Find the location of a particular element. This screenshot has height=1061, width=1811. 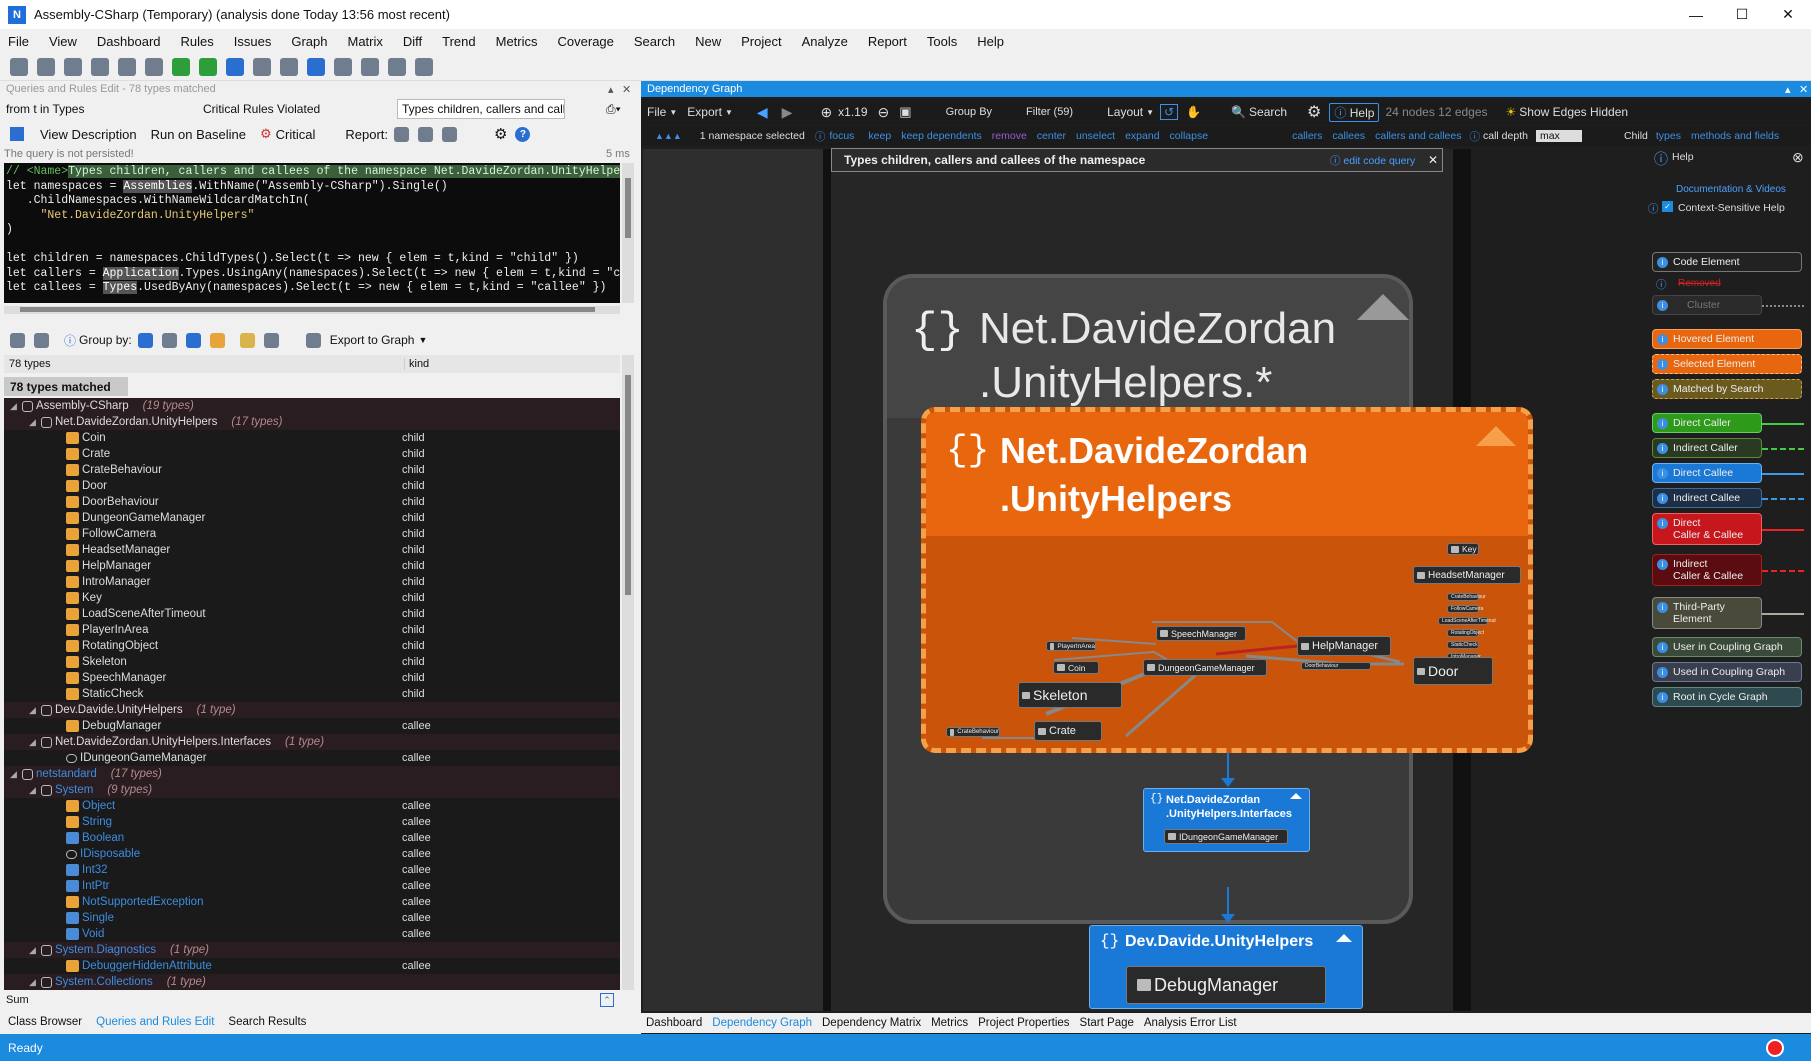

callers-link: callers is located at coordinates (1307, 136).